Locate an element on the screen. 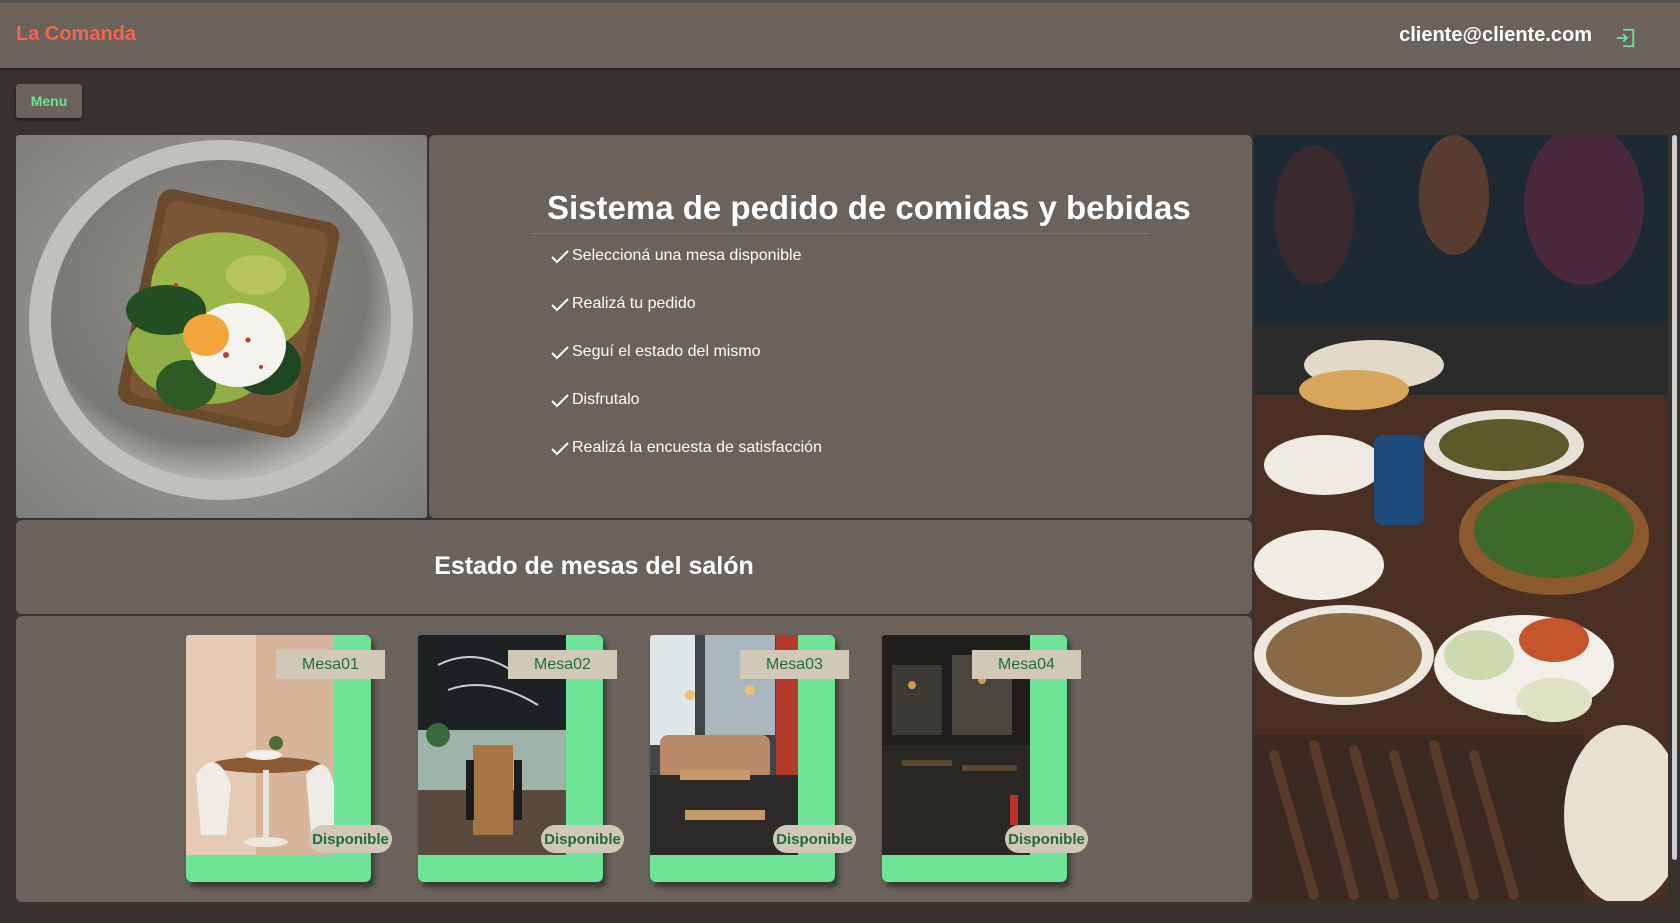 Image resolution: width=1680 pixels, height=923 pixels. mesa-name: Mesa04 is located at coordinates (1026, 664).